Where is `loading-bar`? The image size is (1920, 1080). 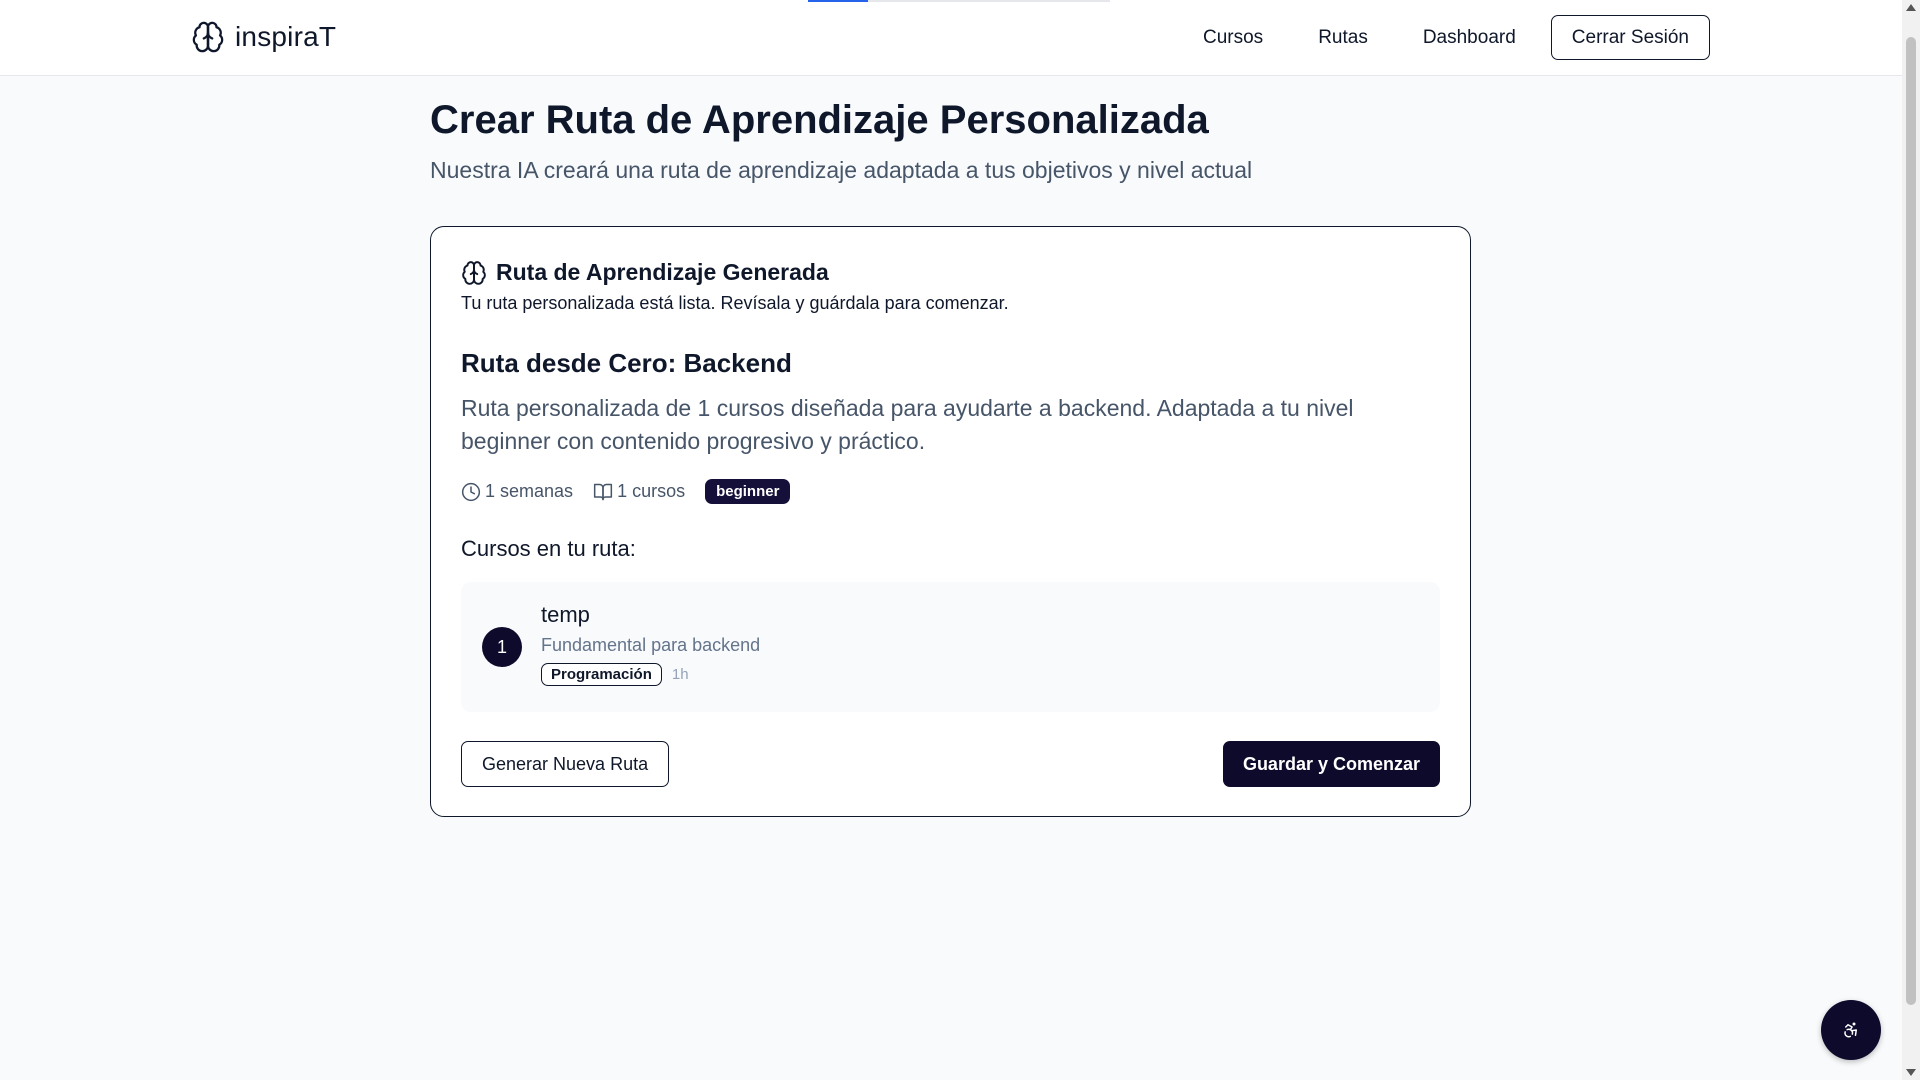
loading-bar is located at coordinates (959, 1).